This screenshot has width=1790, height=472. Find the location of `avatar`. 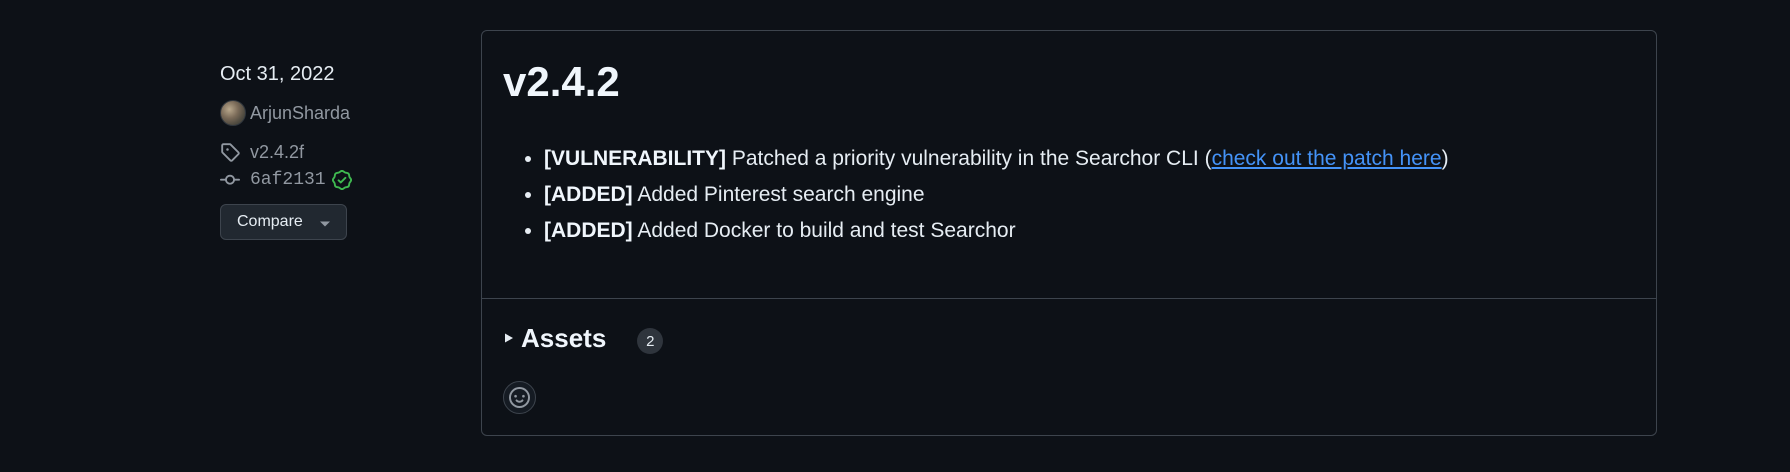

avatar is located at coordinates (233, 113).